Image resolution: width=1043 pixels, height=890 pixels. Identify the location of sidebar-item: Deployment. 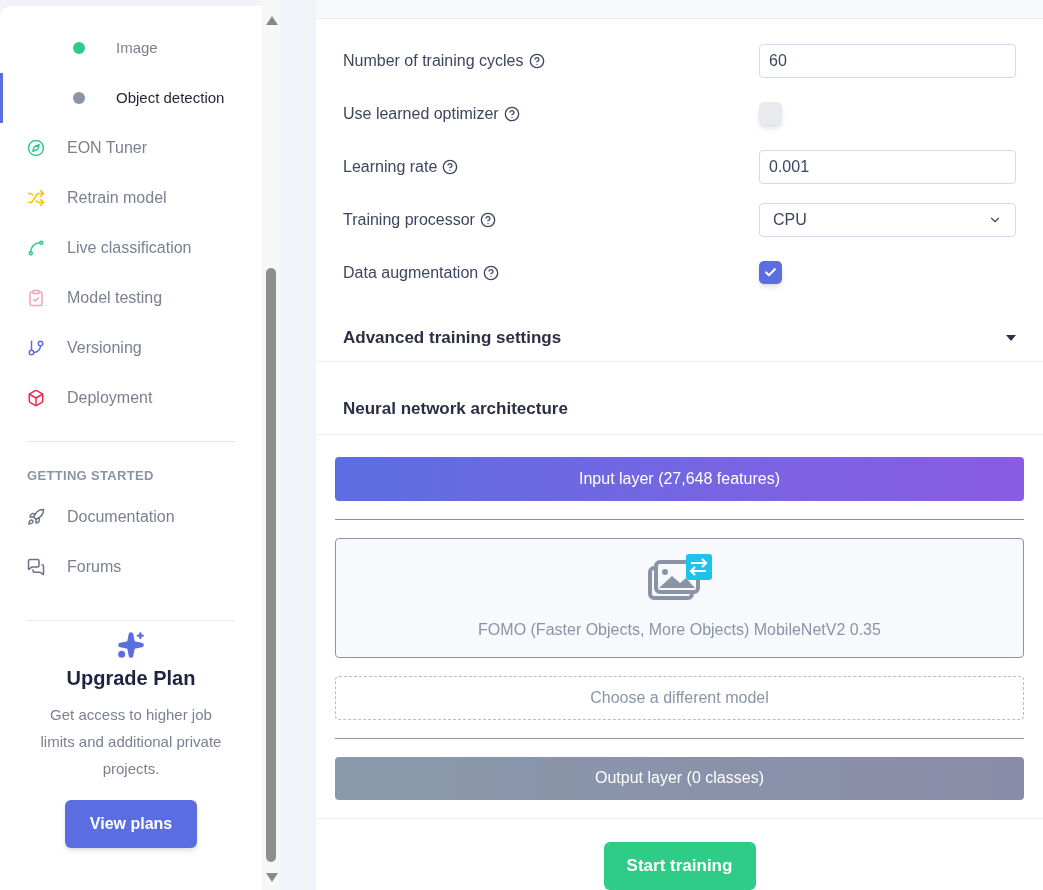
(131, 398).